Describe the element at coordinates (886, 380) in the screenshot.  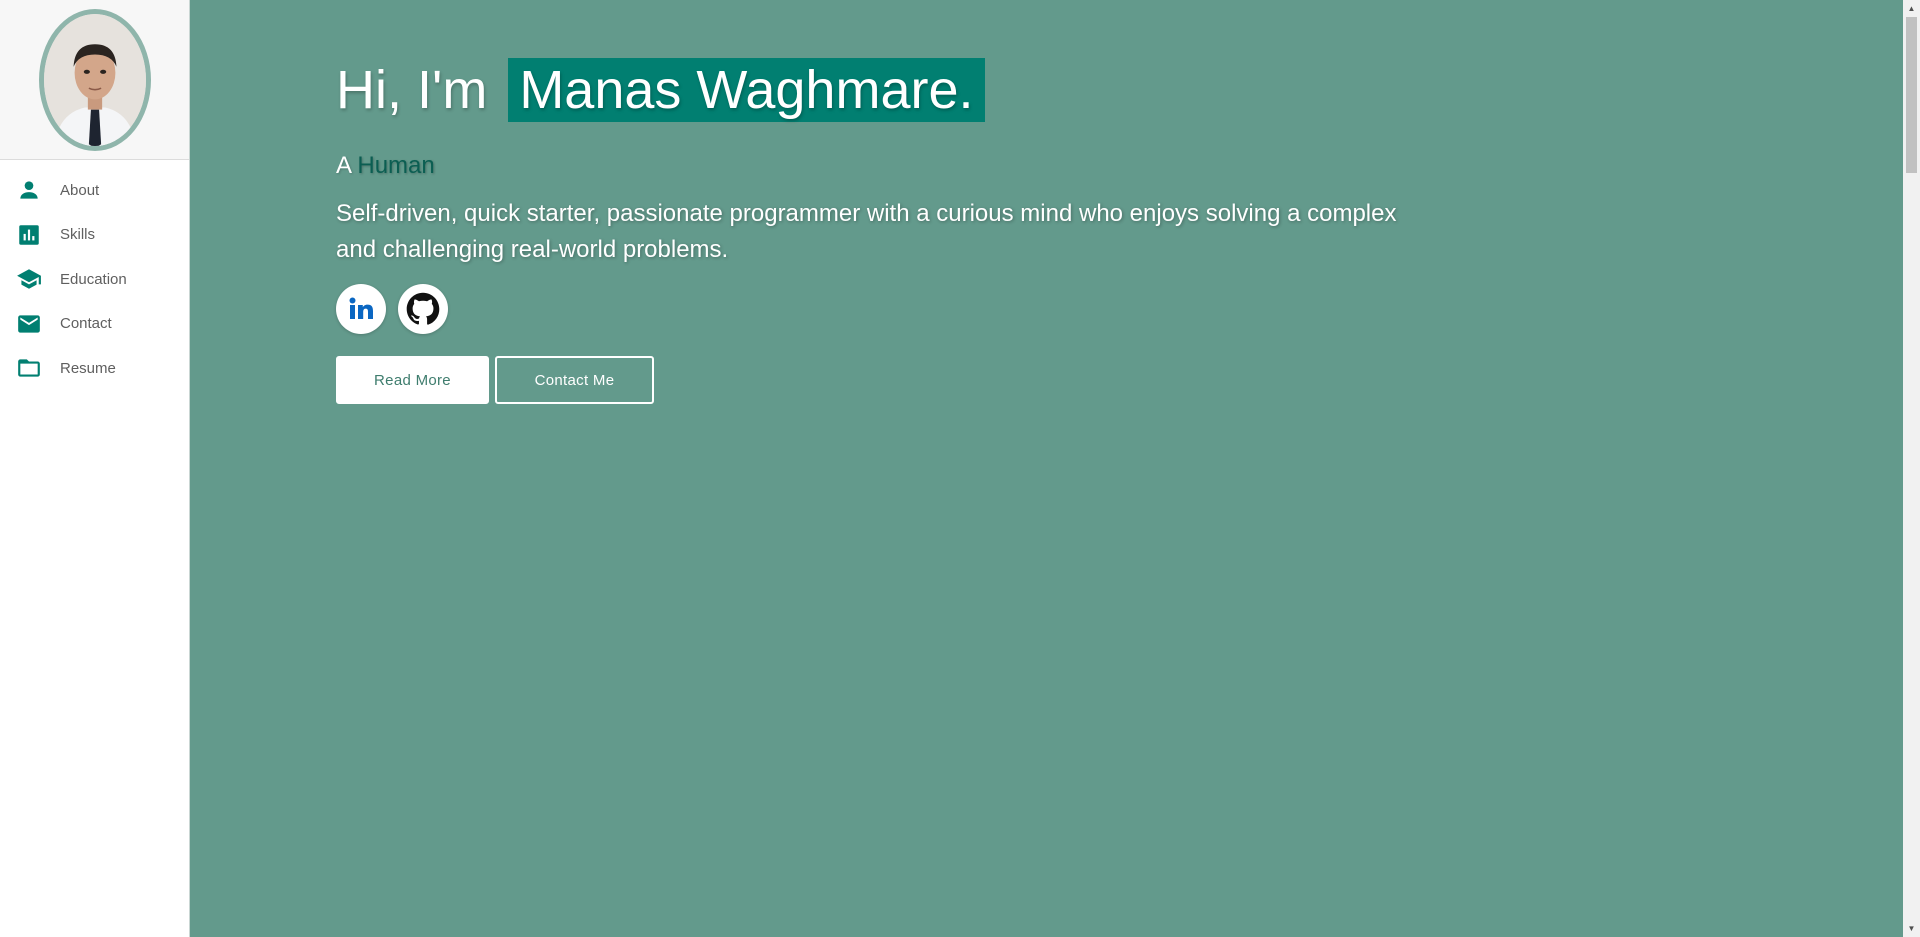
I see `hero-actions: Read More Contact Me` at that location.